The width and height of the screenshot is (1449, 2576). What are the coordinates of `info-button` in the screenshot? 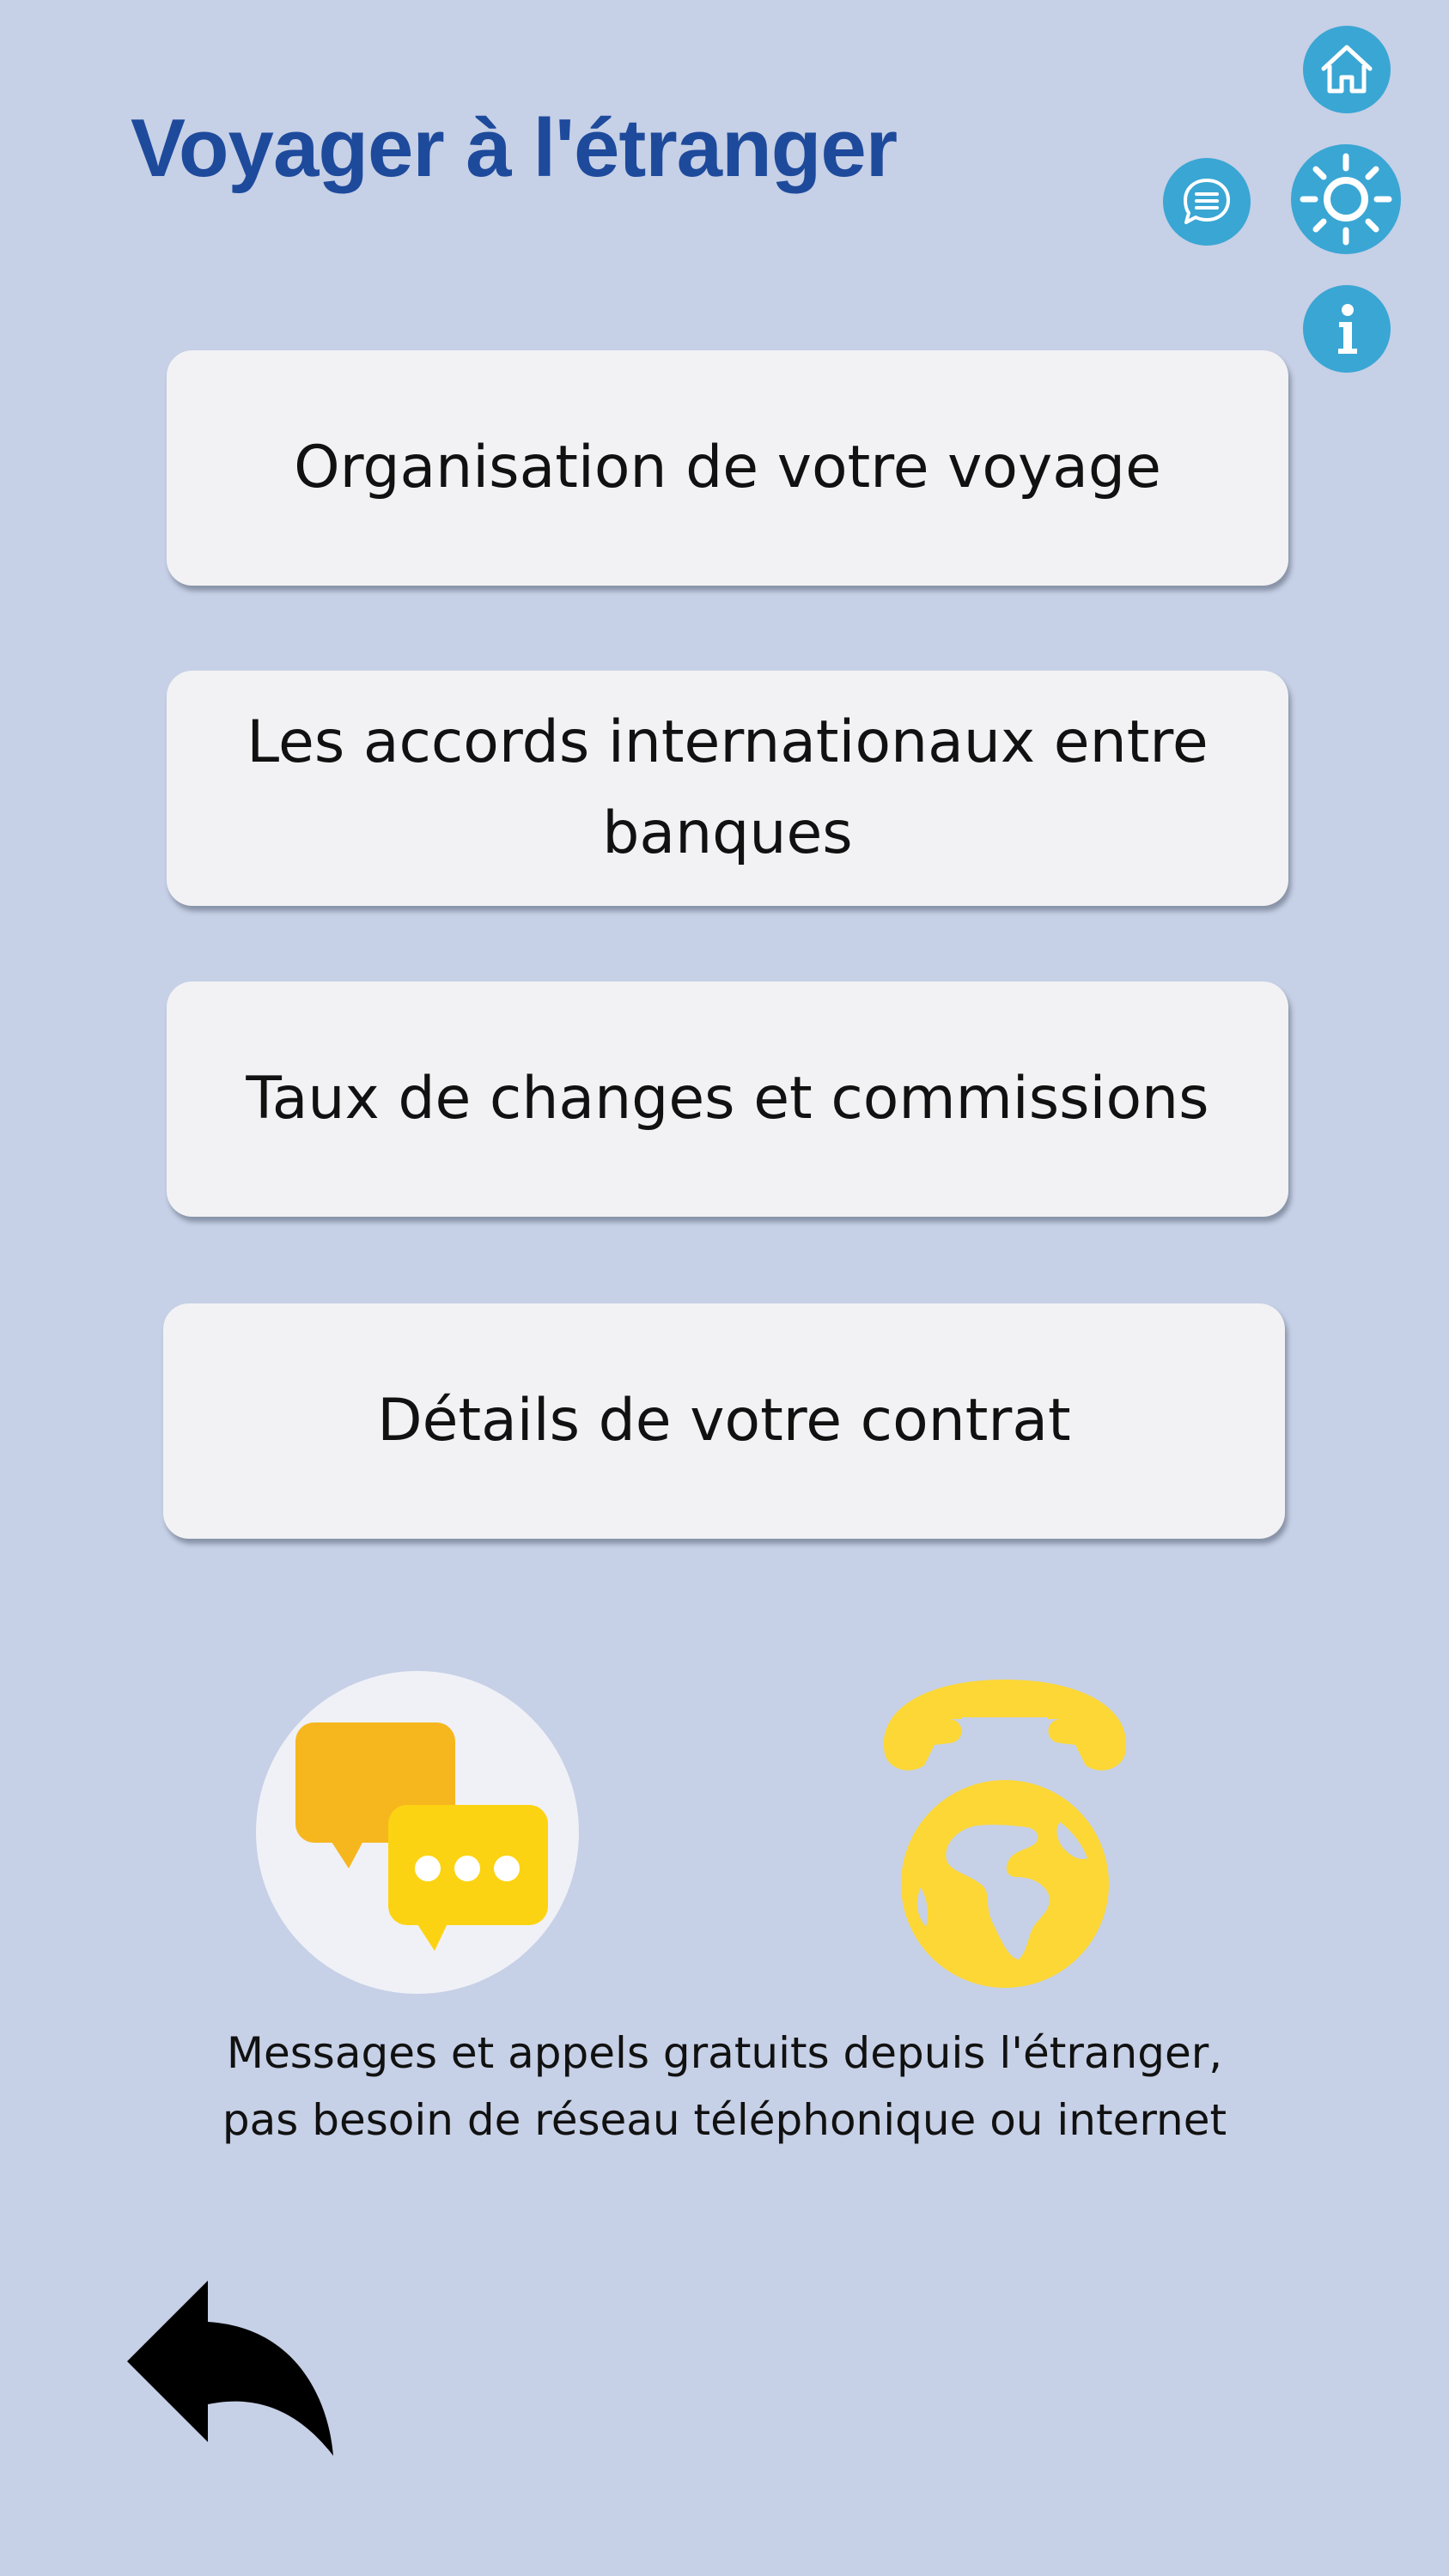 It's located at (1347, 329).